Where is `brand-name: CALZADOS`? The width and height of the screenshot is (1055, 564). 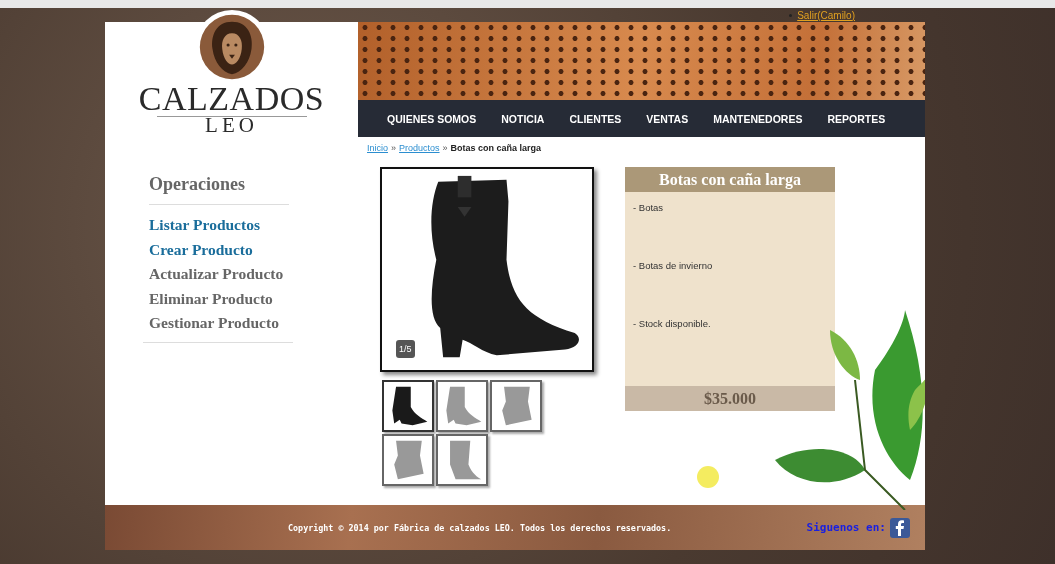 brand-name: CALZADOS is located at coordinates (231, 99).